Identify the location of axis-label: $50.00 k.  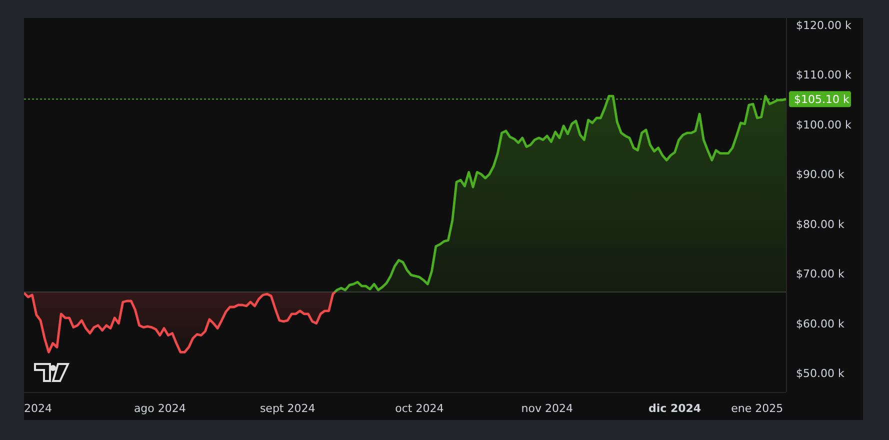
(820, 373).